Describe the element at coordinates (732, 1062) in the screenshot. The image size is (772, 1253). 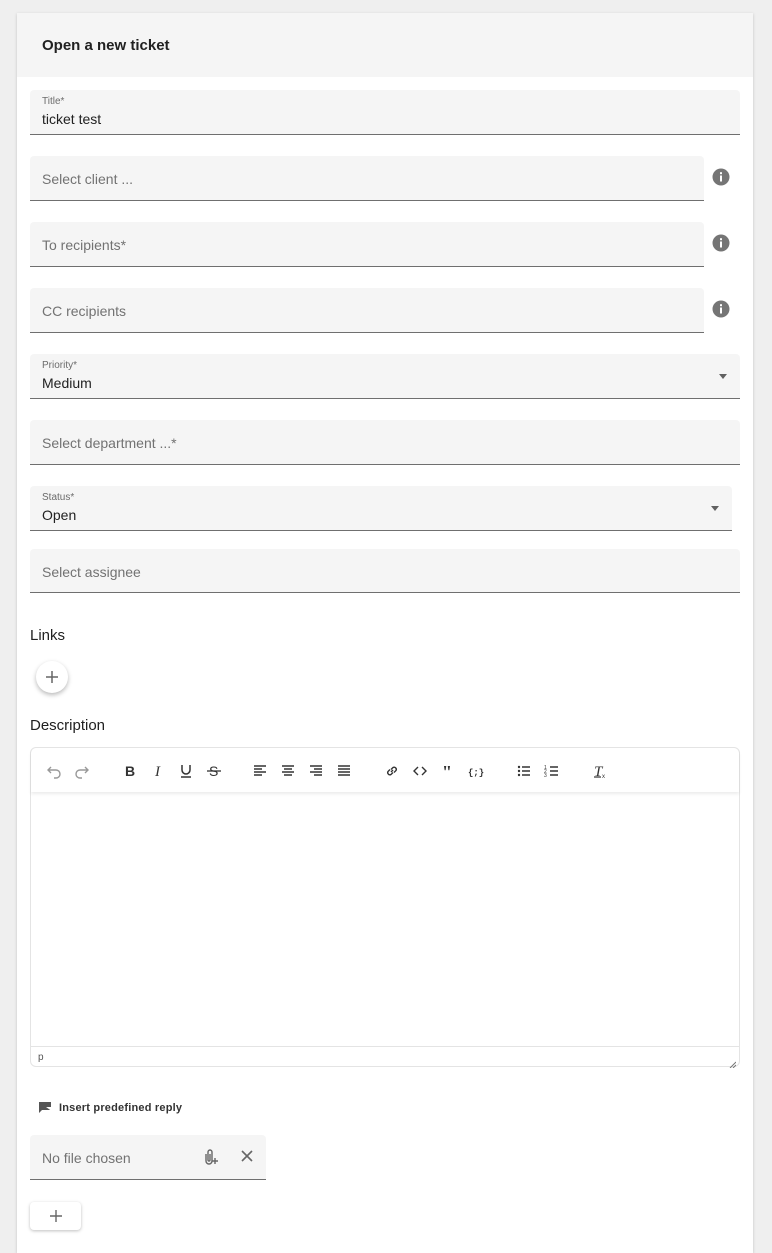
I see `resize-handle-icon` at that location.